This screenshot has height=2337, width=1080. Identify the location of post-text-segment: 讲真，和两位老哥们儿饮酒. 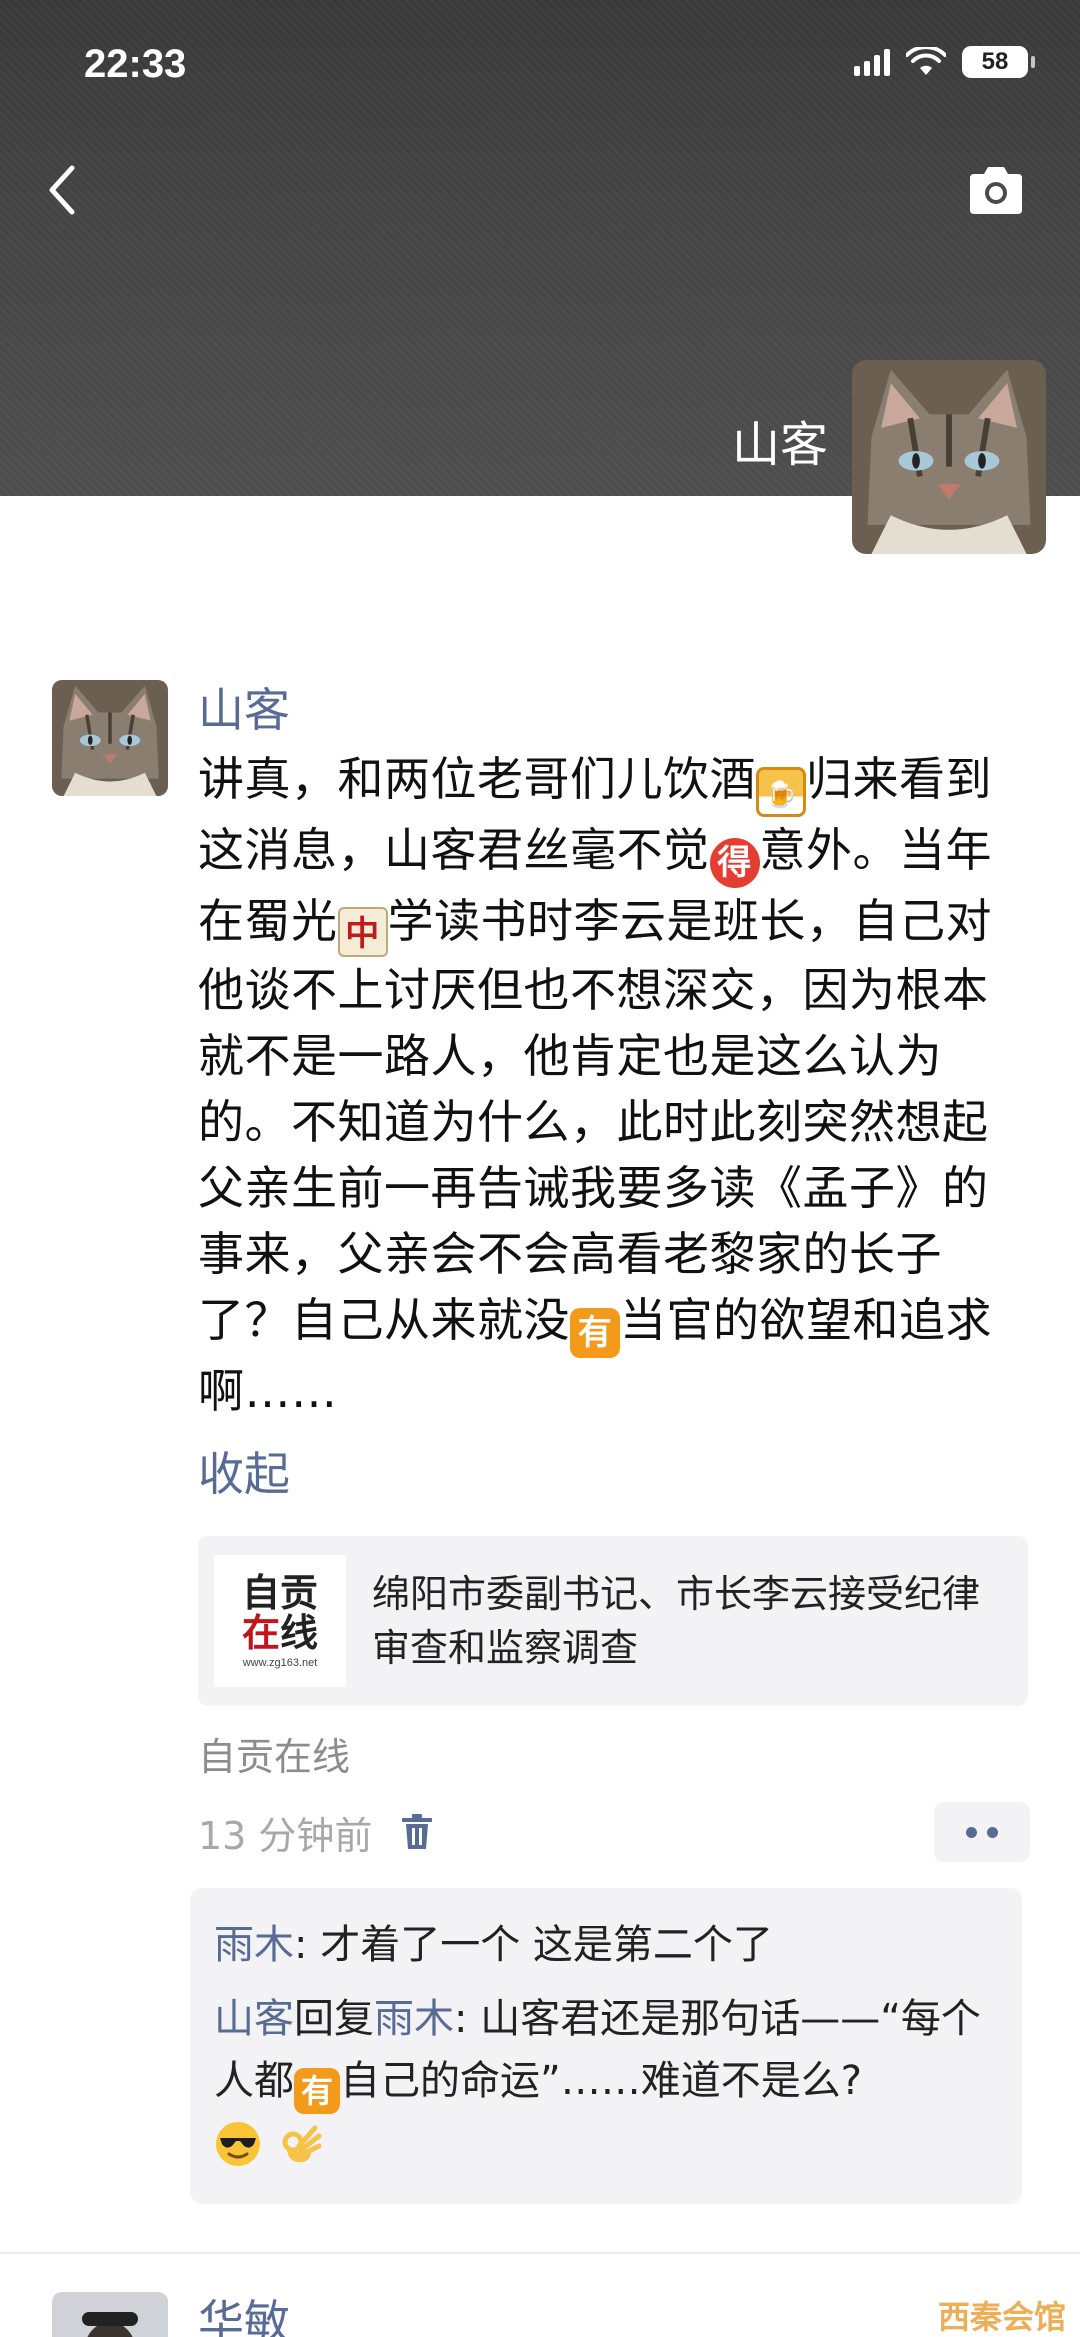
(477, 779).